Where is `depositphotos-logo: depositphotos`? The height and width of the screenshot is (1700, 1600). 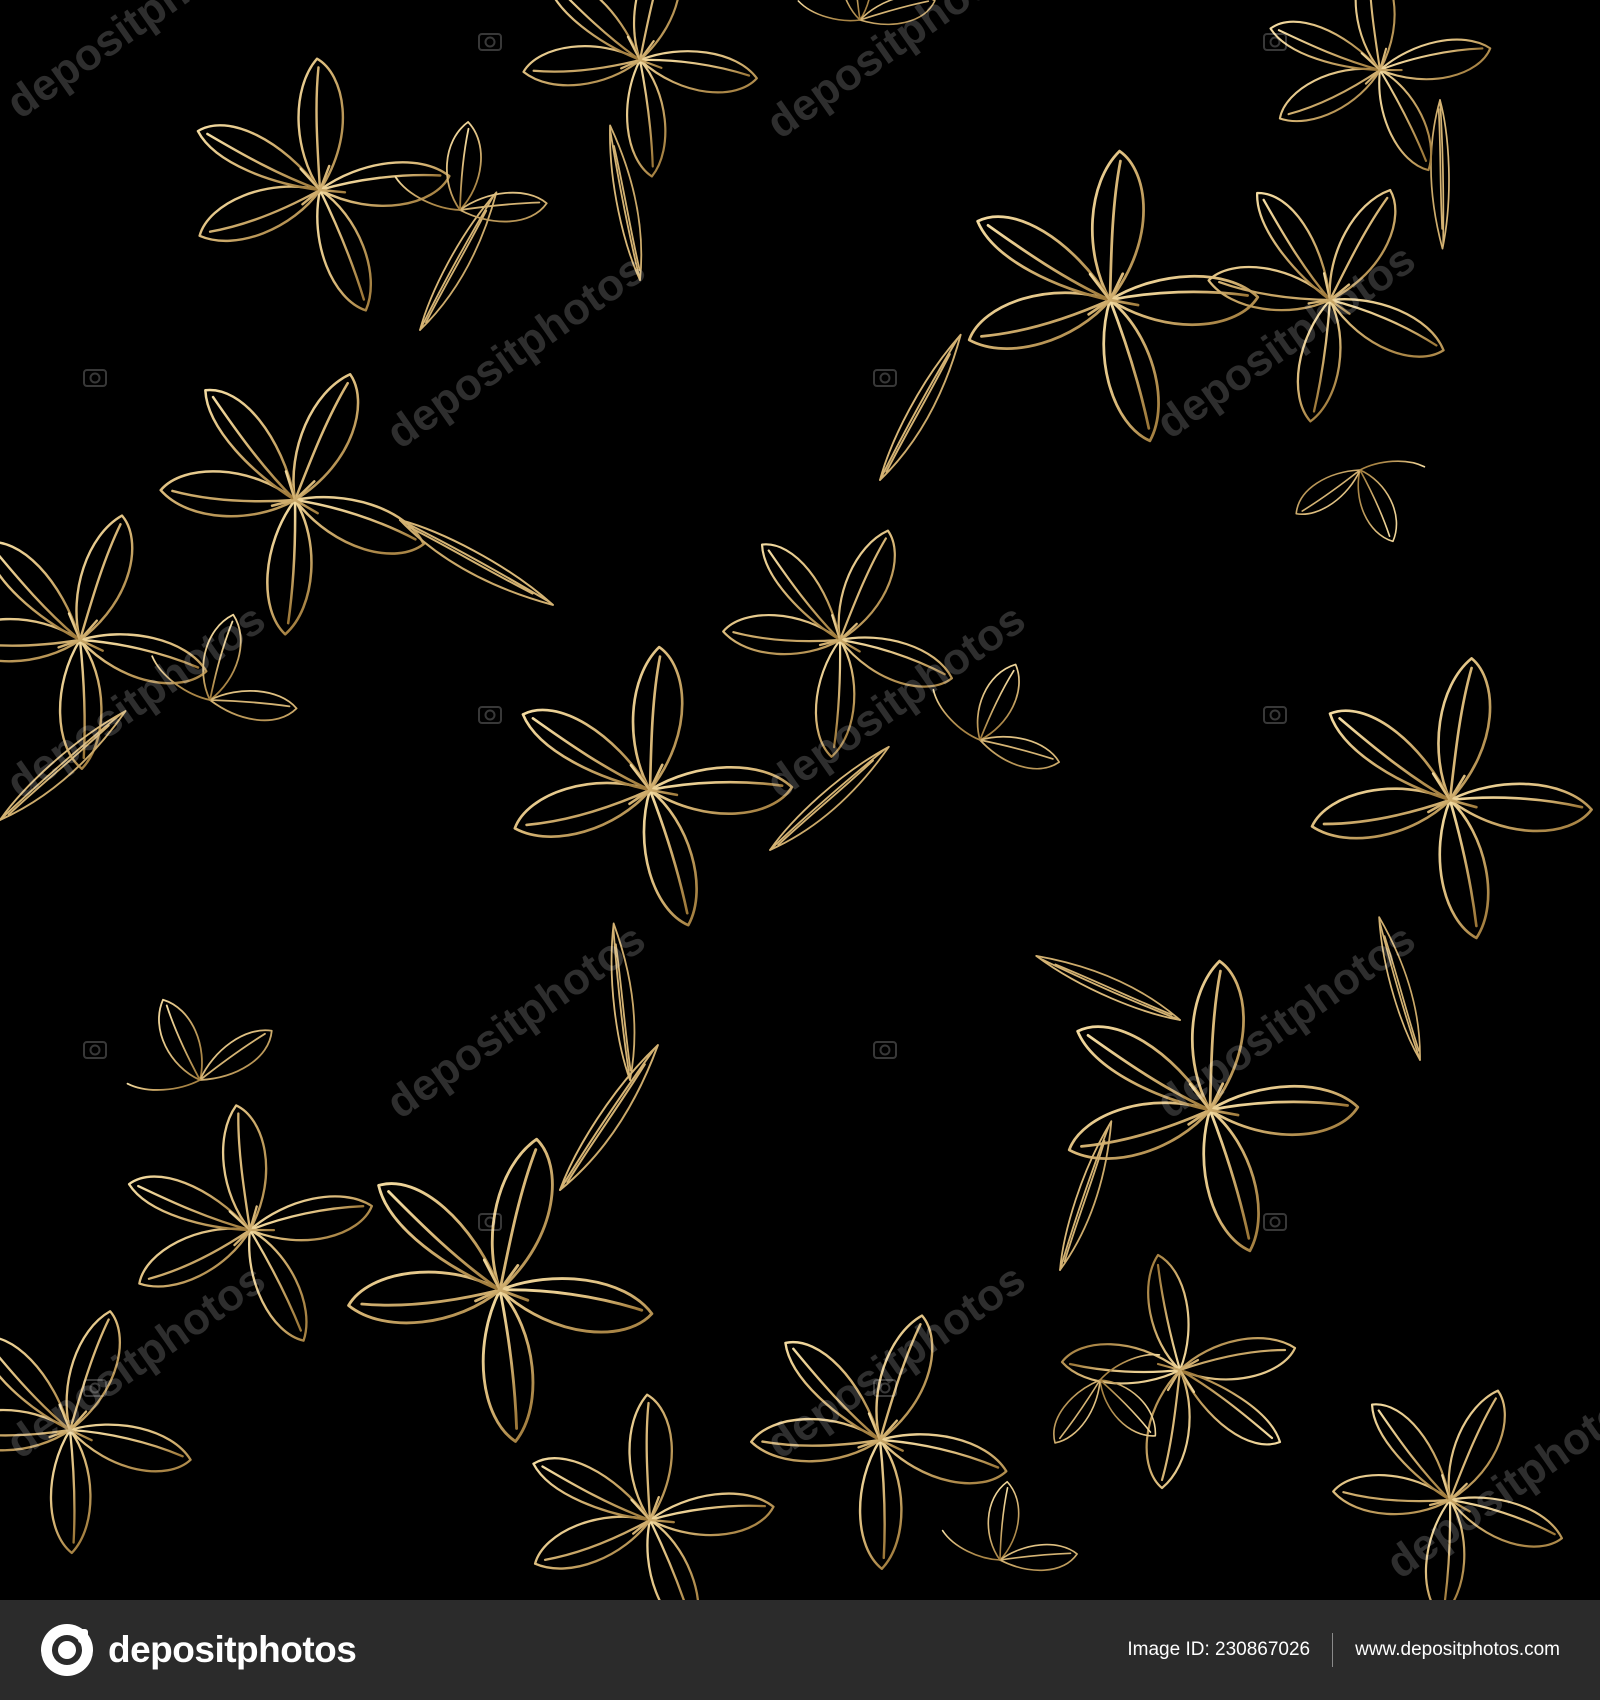
depositphotos-logo: depositphotos is located at coordinates (198, 1650).